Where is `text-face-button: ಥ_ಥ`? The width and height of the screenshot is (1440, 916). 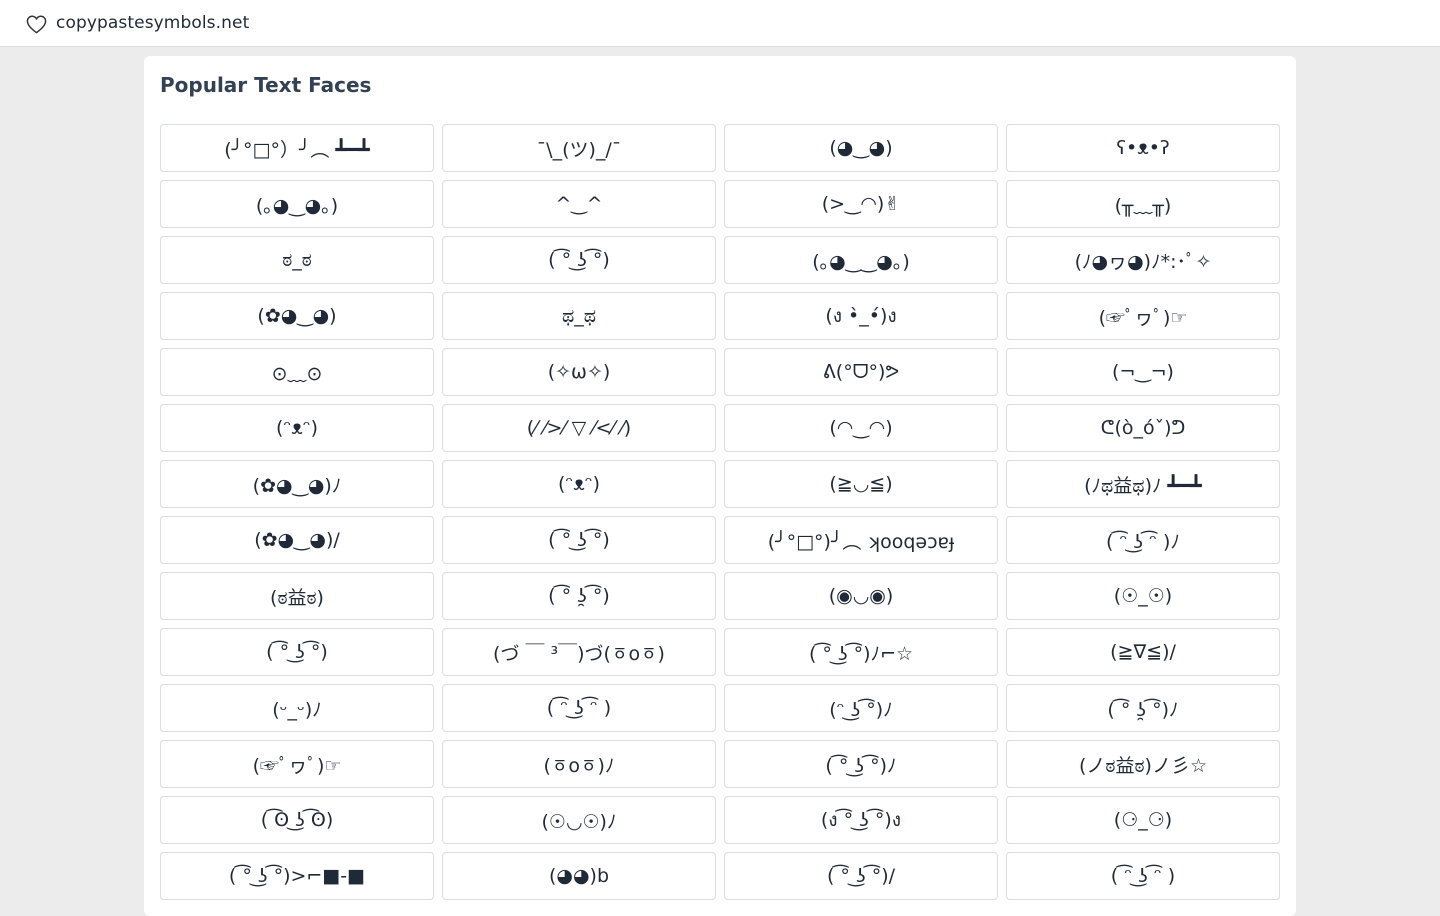
text-face-button: ಥ_ಥ is located at coordinates (579, 316).